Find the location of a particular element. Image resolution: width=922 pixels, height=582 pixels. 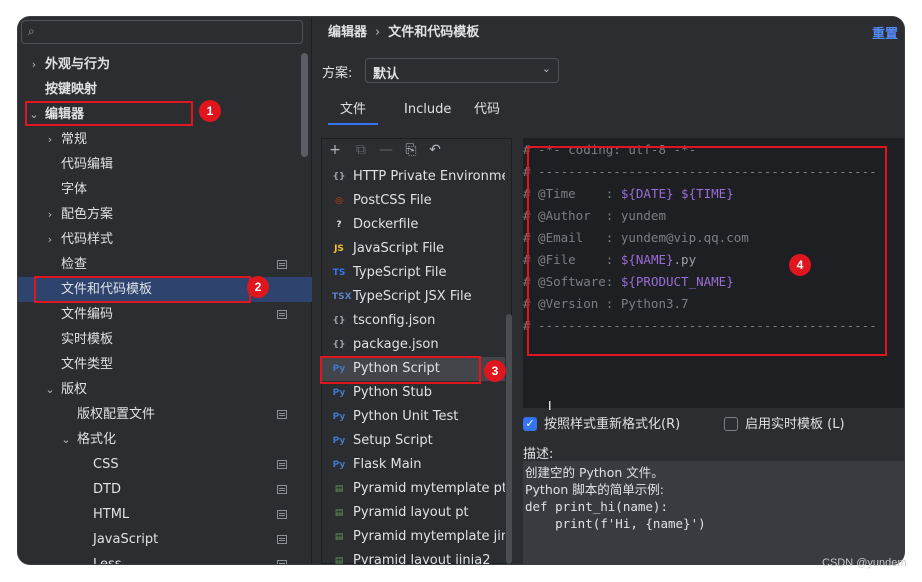

breadcrumb: 编辑器 › 文件和代码模板 is located at coordinates (403, 33).